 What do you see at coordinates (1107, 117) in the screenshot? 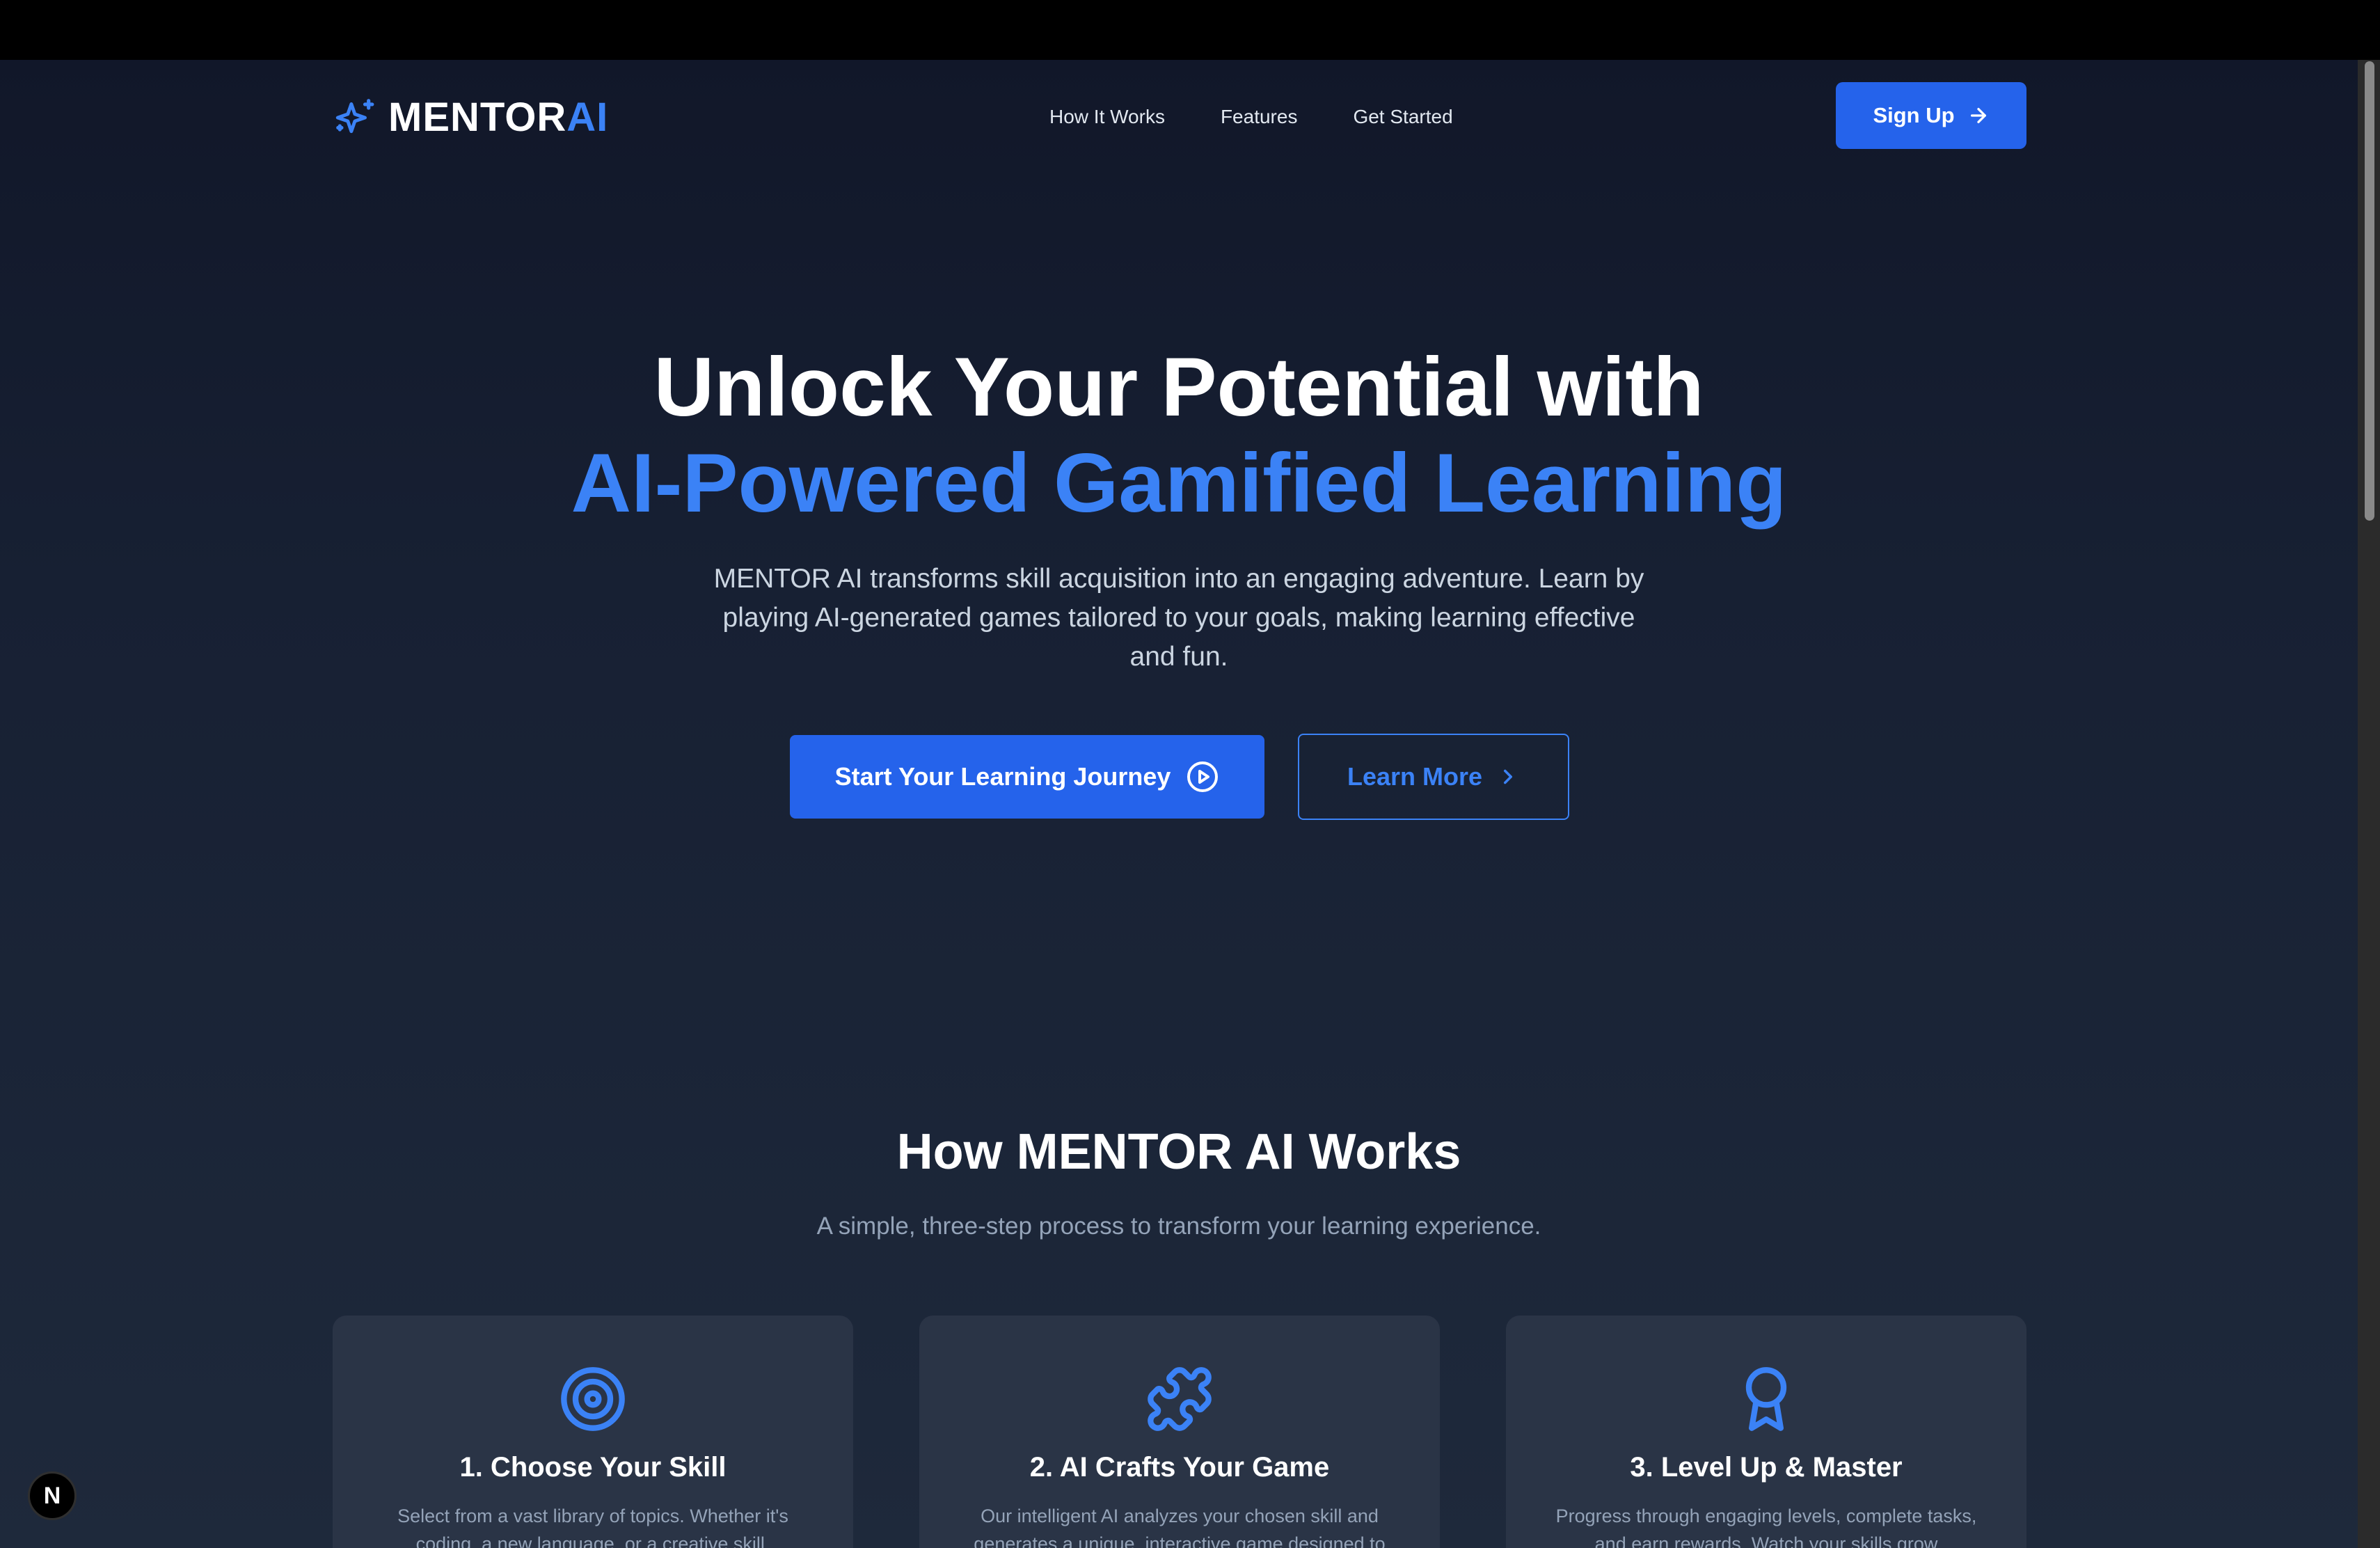
I see `nav-how-it-works: How It Works` at bounding box center [1107, 117].